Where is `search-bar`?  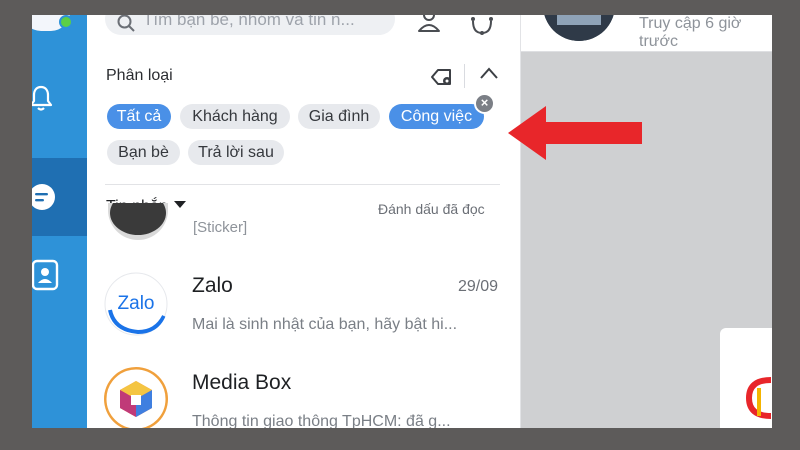 search-bar is located at coordinates (250, 25).